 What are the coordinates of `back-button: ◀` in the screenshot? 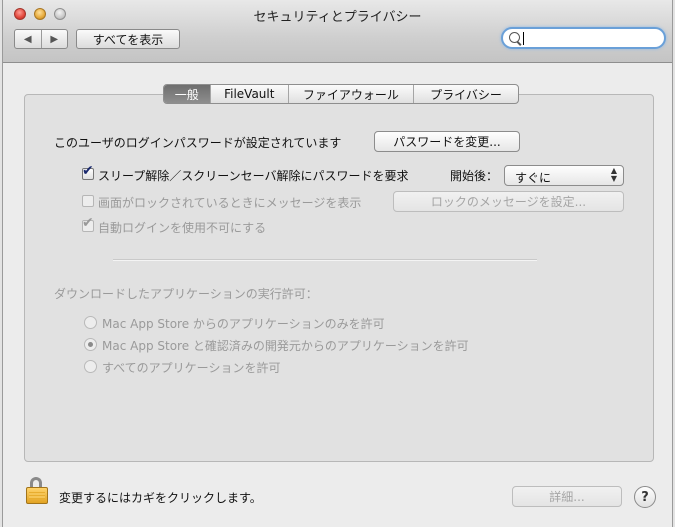 It's located at (28, 39).